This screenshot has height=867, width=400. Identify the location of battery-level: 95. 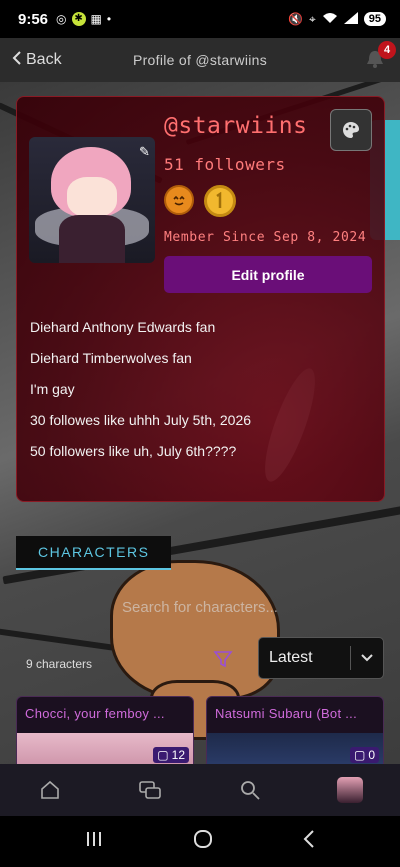
(374, 19).